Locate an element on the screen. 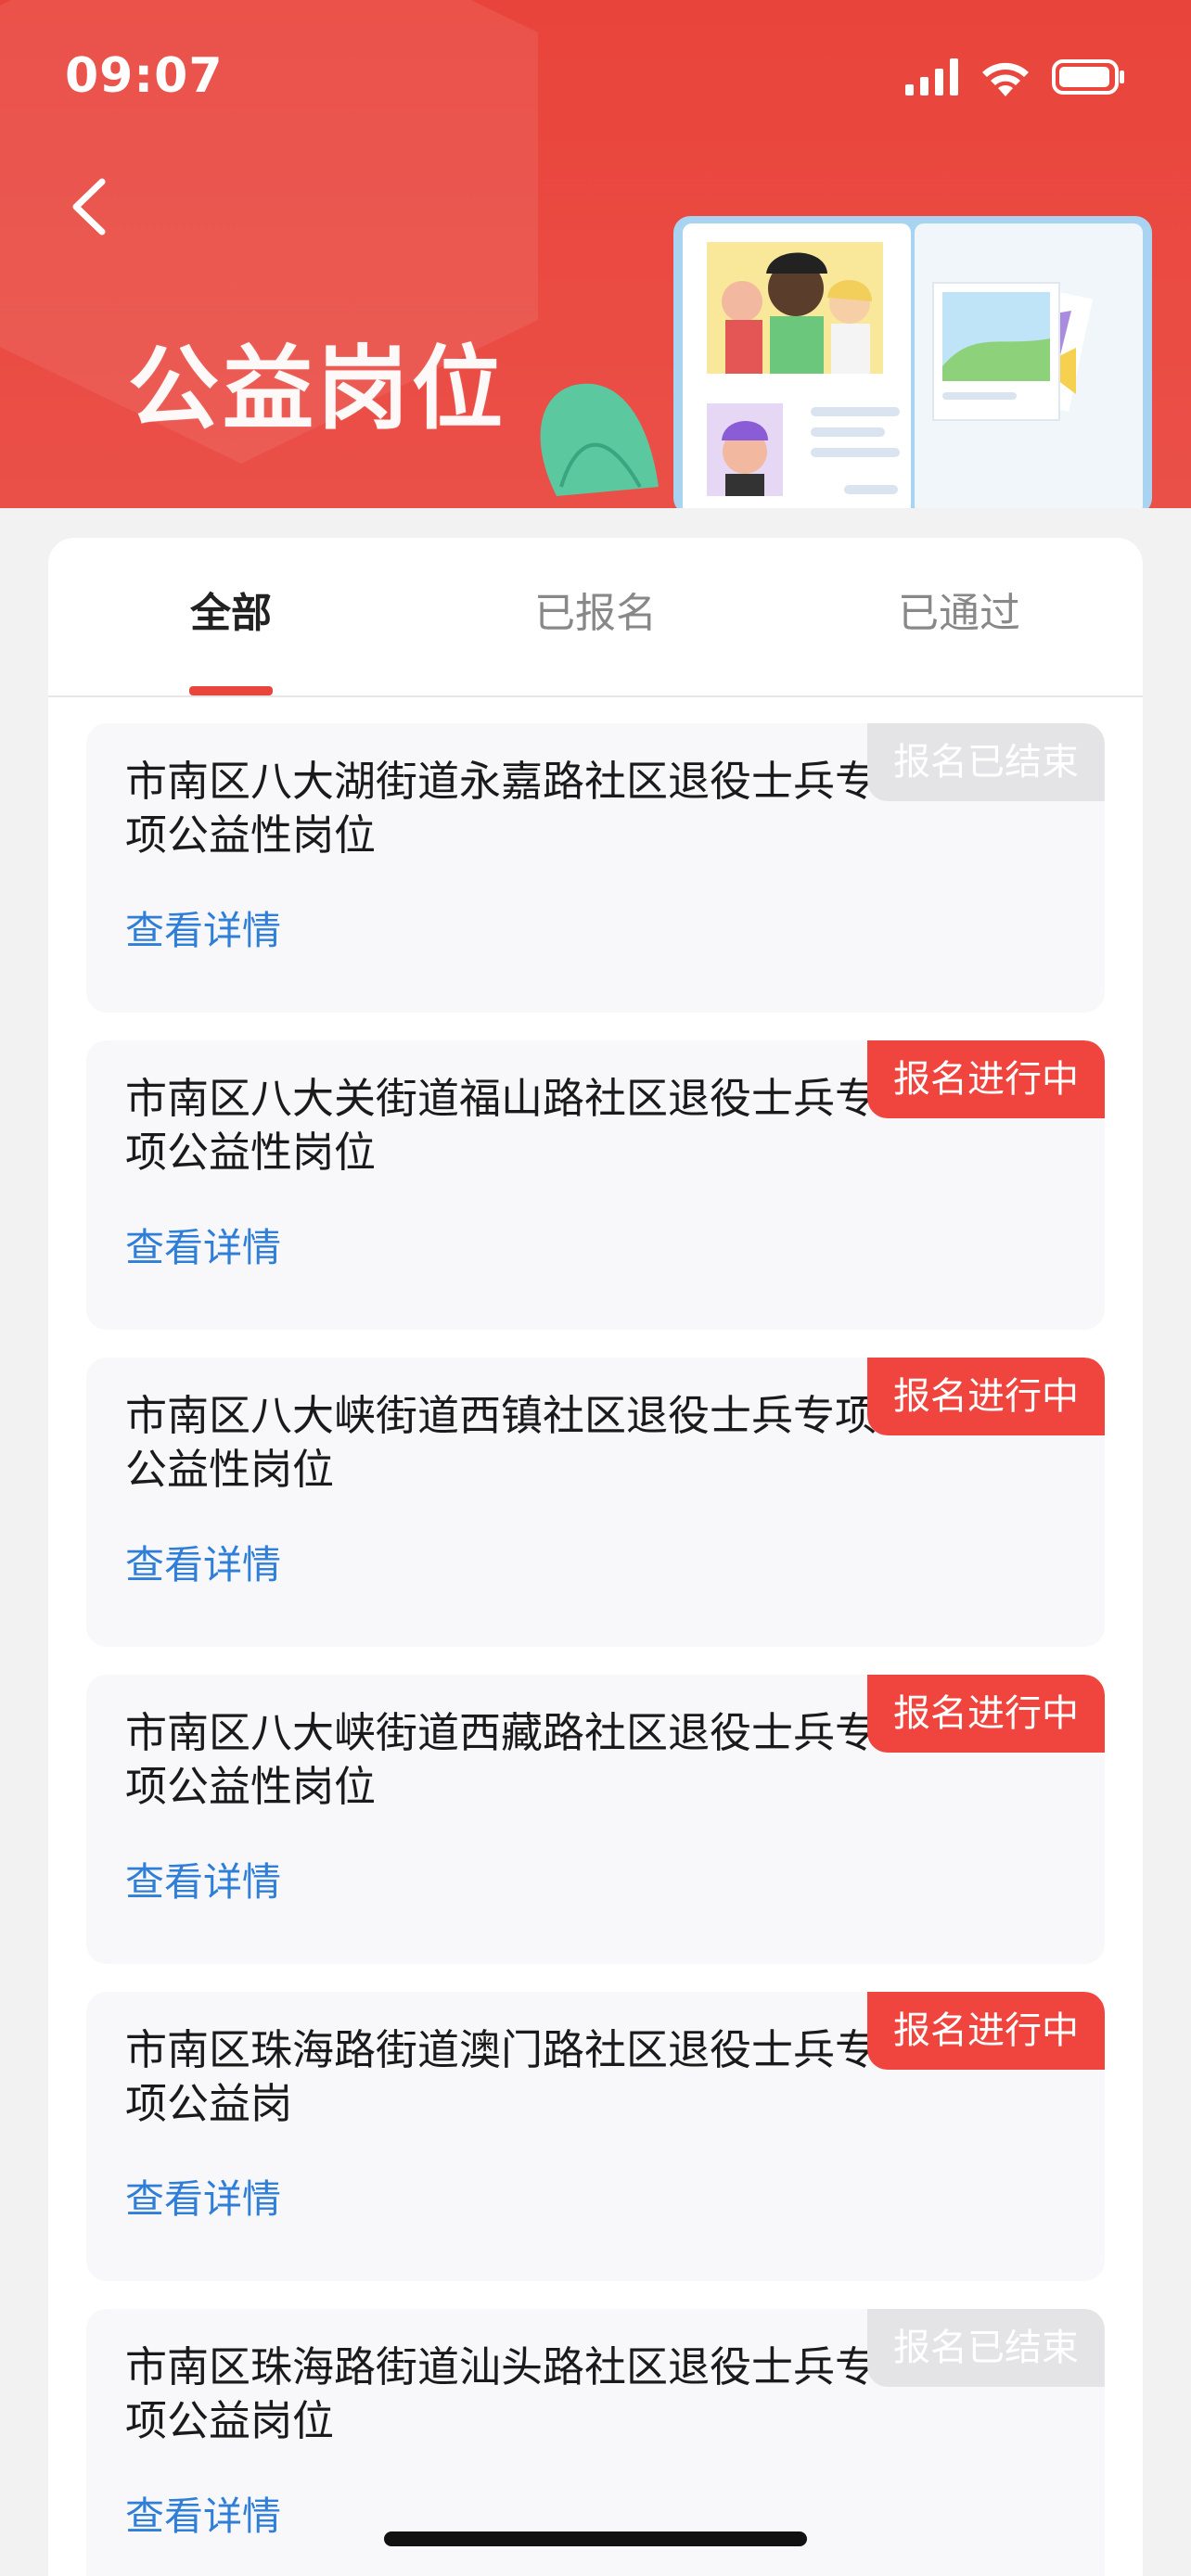 This screenshot has width=1191, height=2576. tab-bar: 全部 已报名 已通过 is located at coordinates (595, 618).